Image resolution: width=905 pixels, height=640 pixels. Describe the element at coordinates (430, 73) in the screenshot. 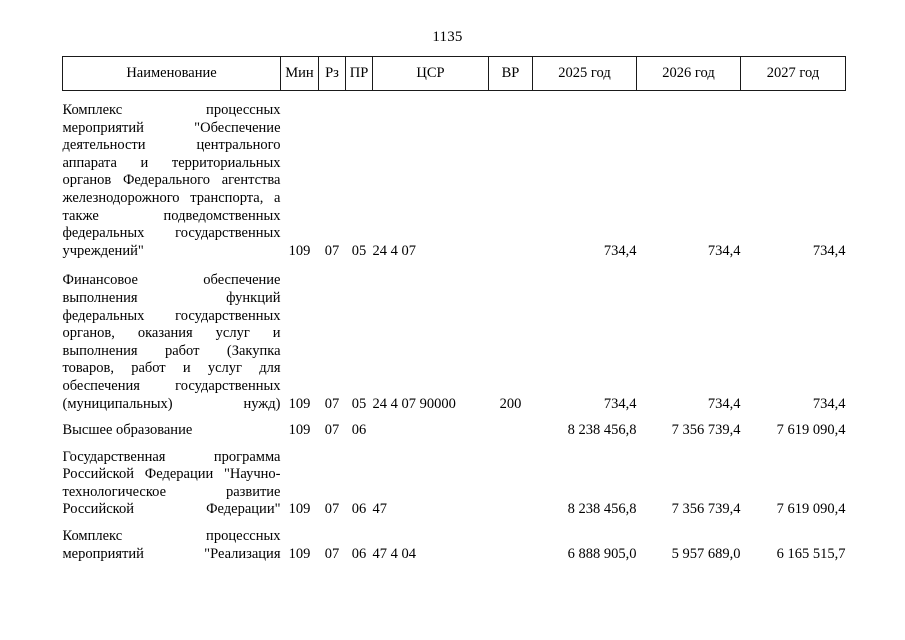

I see `column-header-csr: ЦСР` at that location.